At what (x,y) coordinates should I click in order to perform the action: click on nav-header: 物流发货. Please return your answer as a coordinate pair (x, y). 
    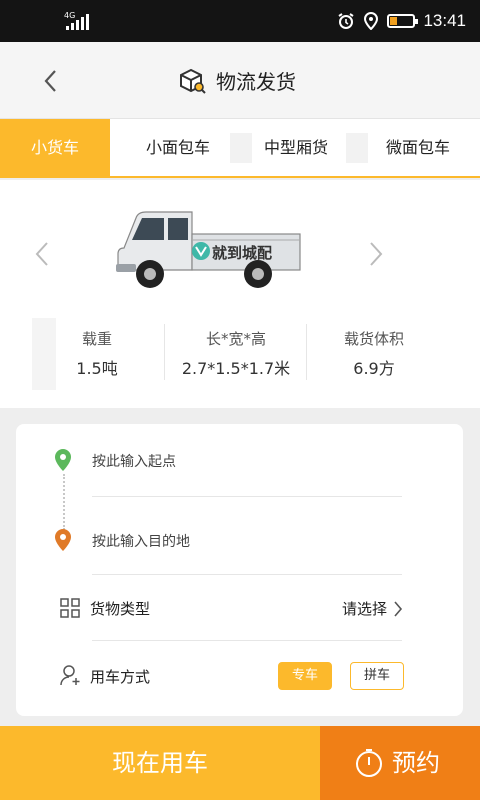
    Looking at the image, I should click on (240, 80).